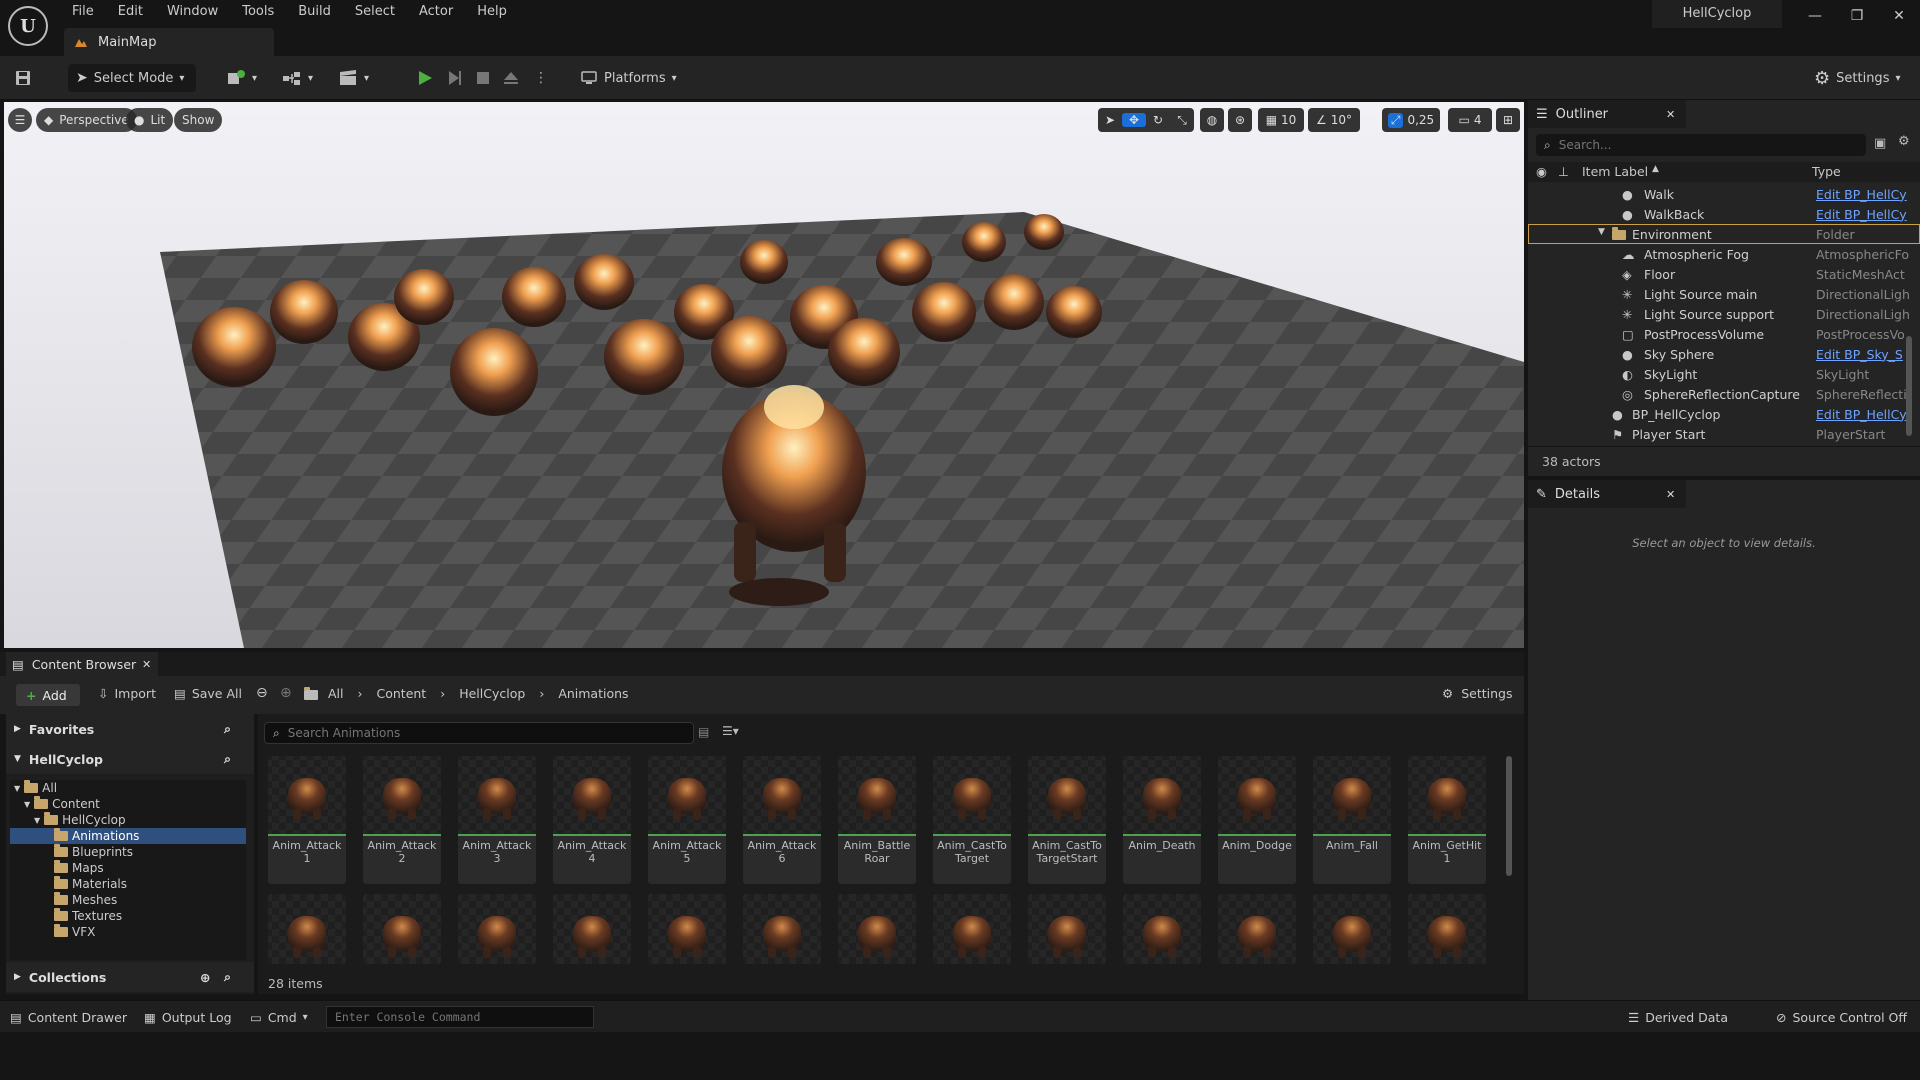 The width and height of the screenshot is (1920, 1080). Describe the element at coordinates (492, 12) in the screenshot. I see `menu-help: Help` at that location.